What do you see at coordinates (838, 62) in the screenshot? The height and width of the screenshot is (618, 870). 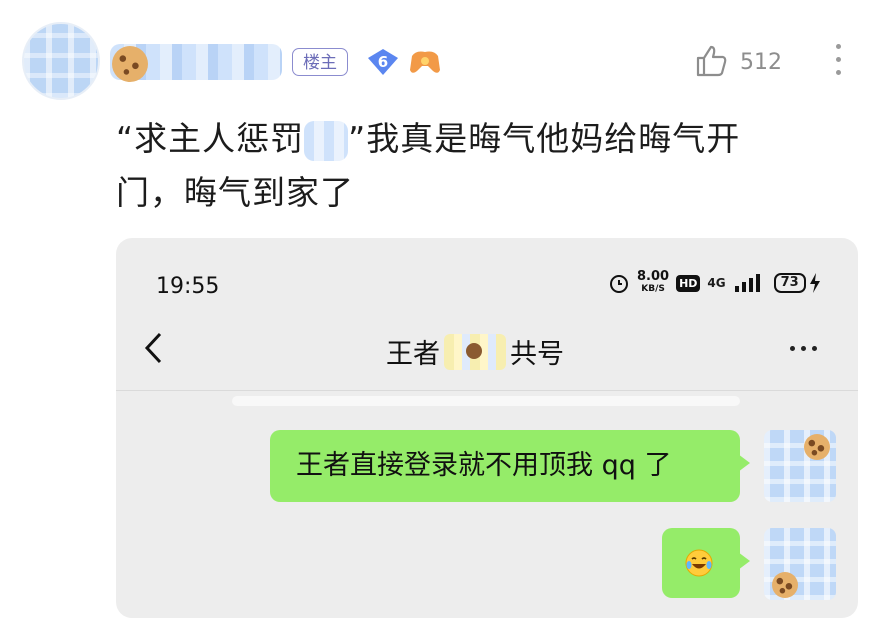 I see `more-vertical-icon` at bounding box center [838, 62].